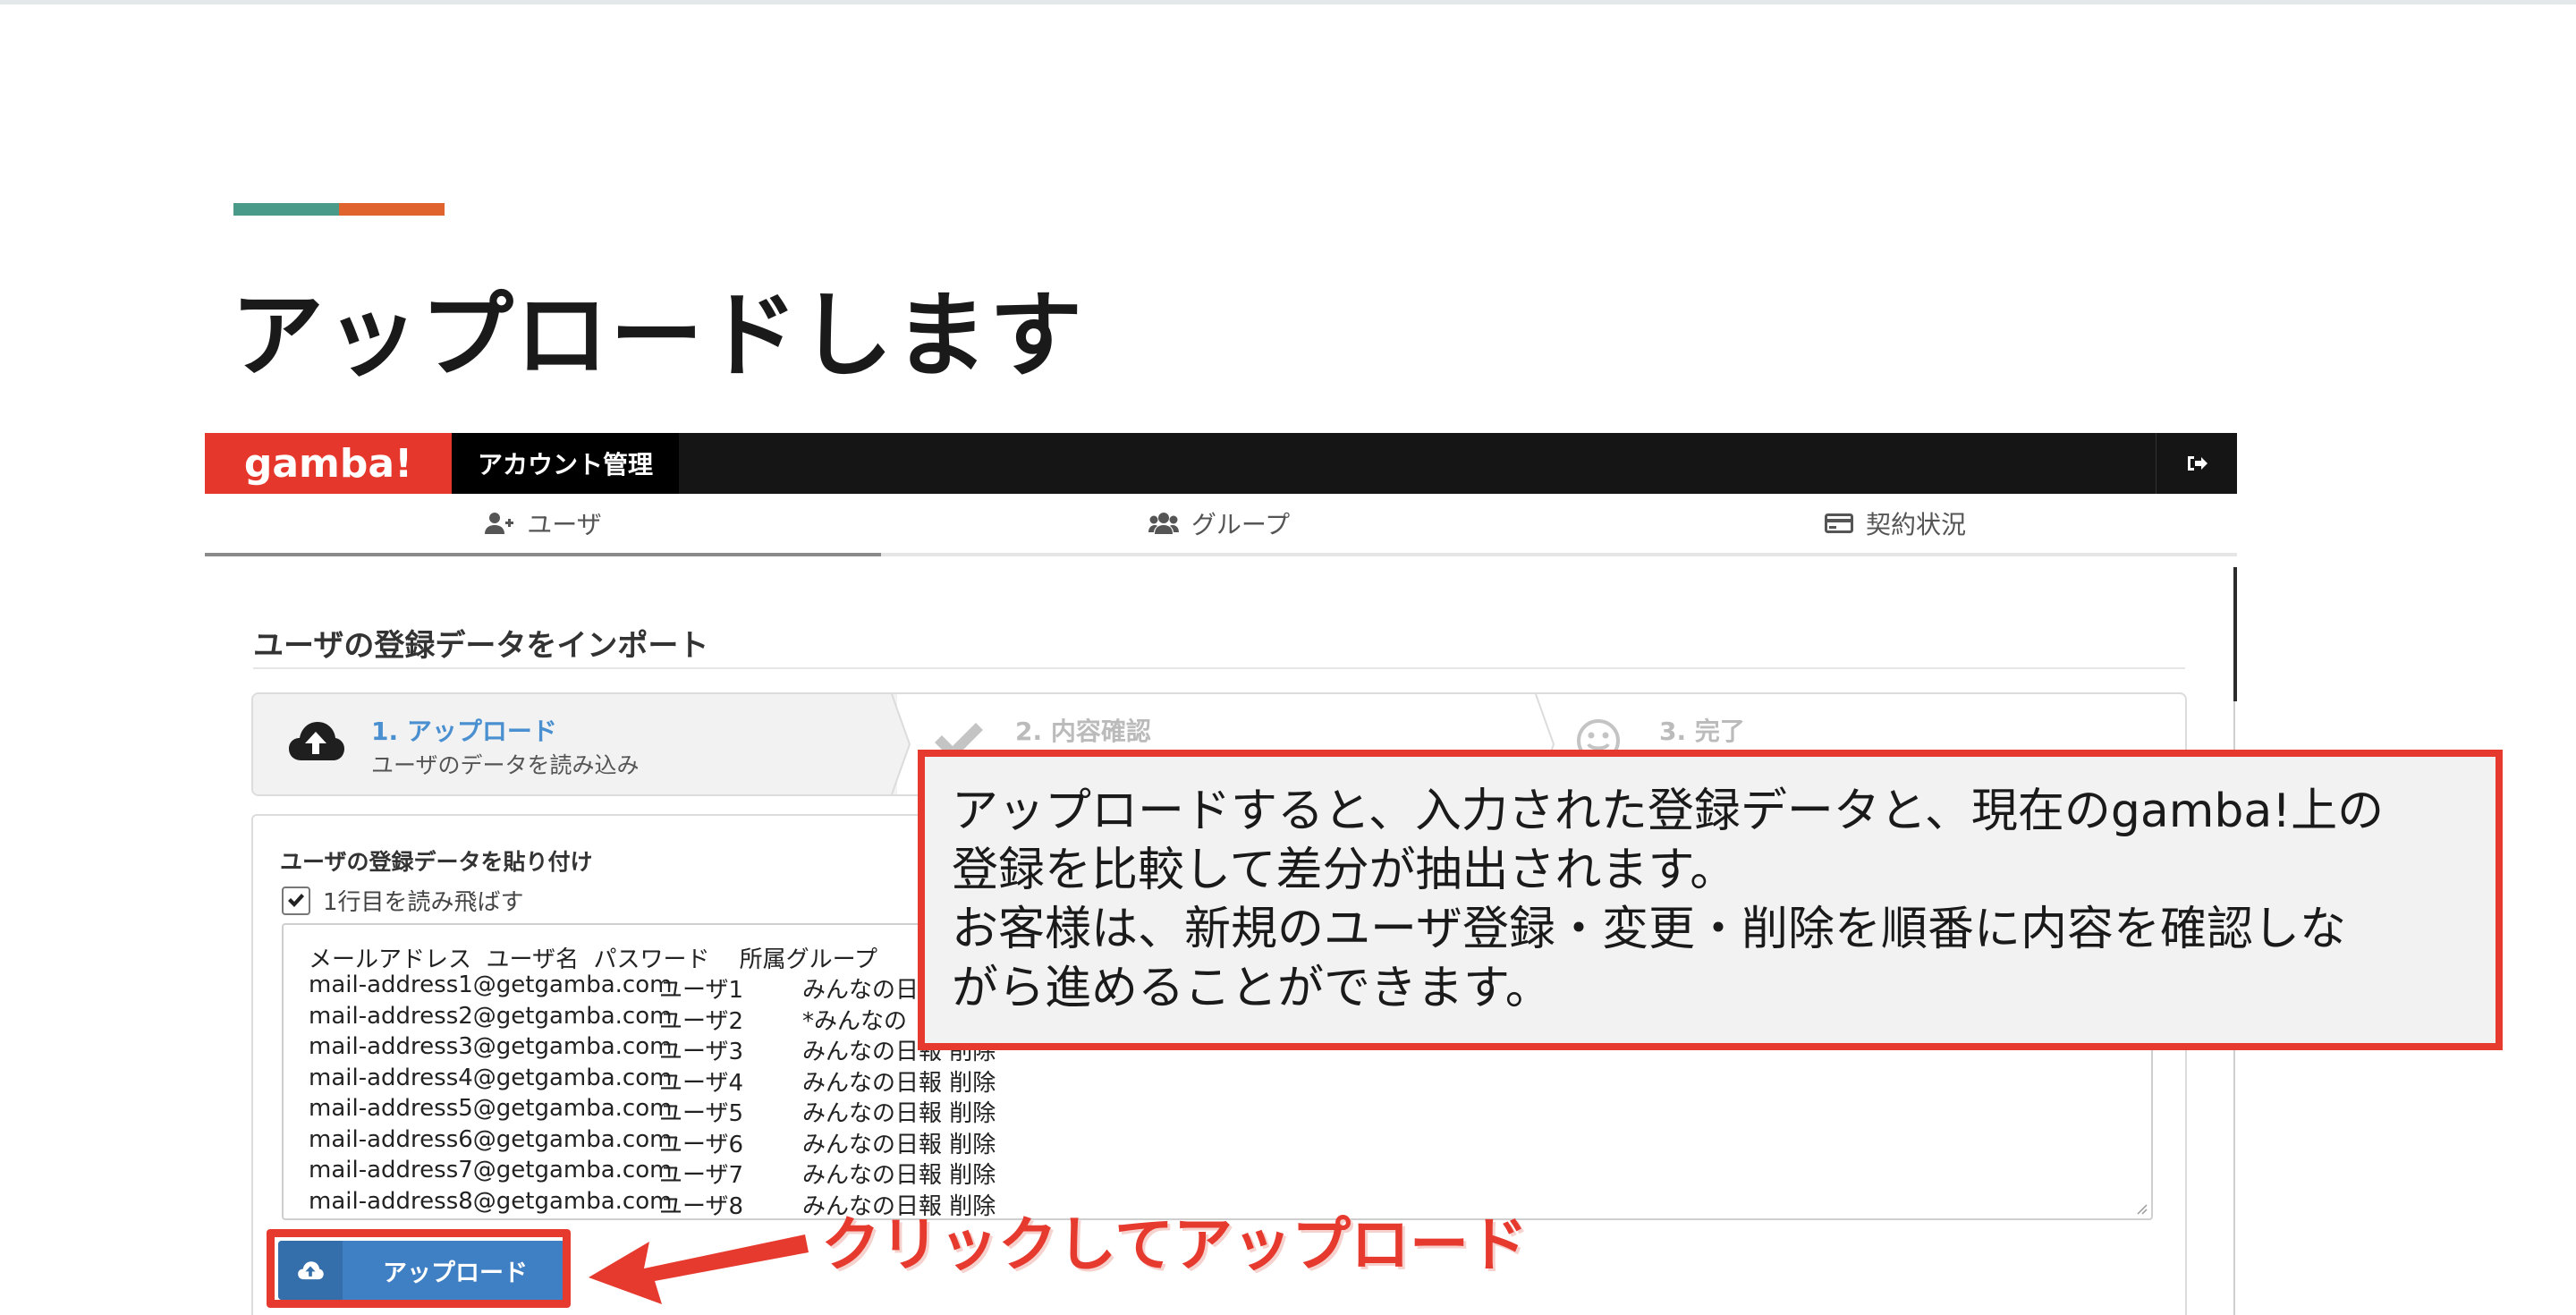 This screenshot has height=1315, width=2576. I want to click on pointer-arrow, so click(699, 1269).